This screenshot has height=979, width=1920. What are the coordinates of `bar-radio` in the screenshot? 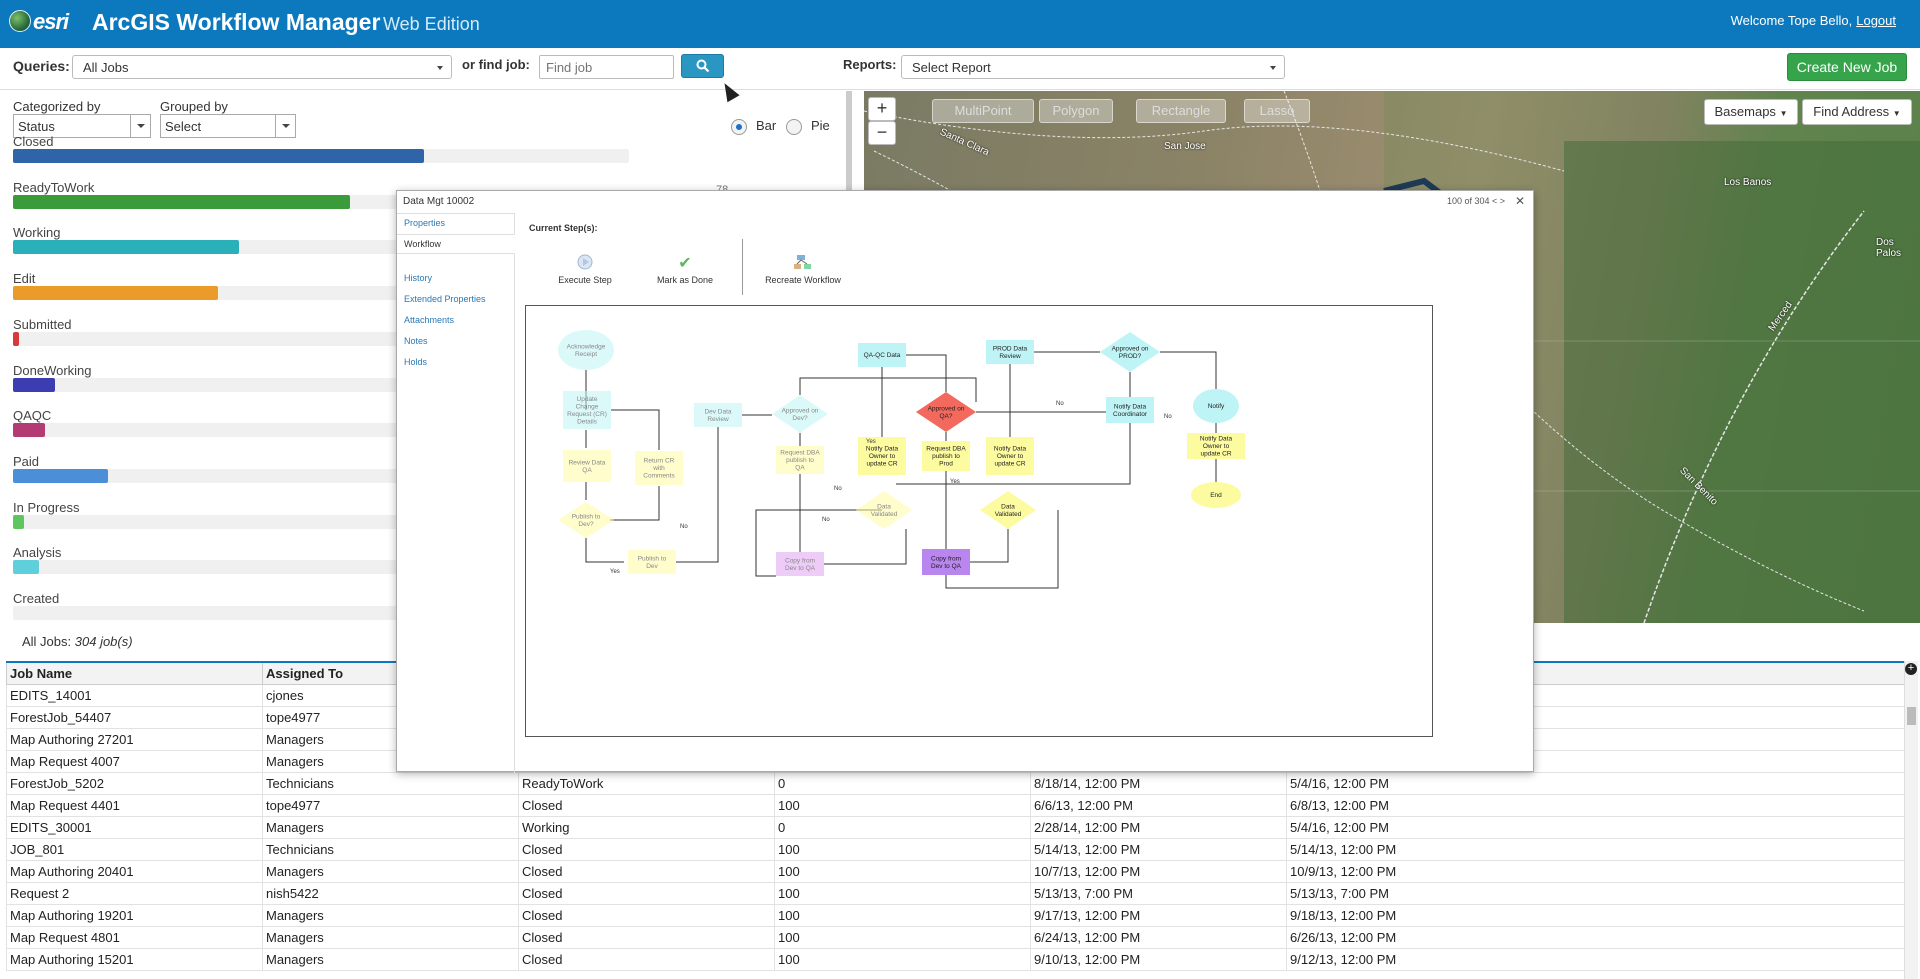 It's located at (739, 127).